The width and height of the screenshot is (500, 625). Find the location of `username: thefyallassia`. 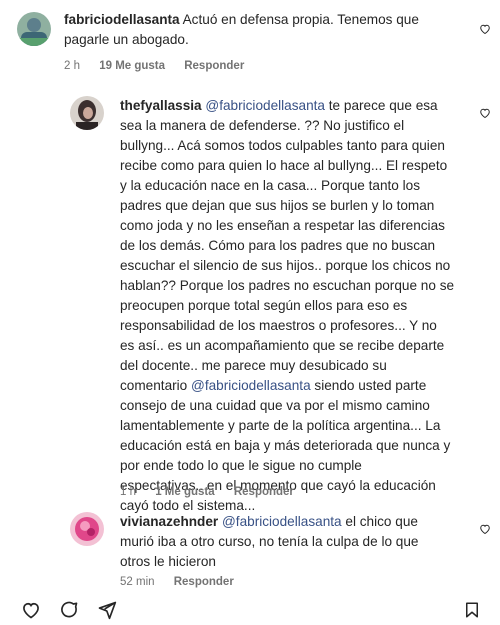

username: thefyallassia is located at coordinates (161, 105).